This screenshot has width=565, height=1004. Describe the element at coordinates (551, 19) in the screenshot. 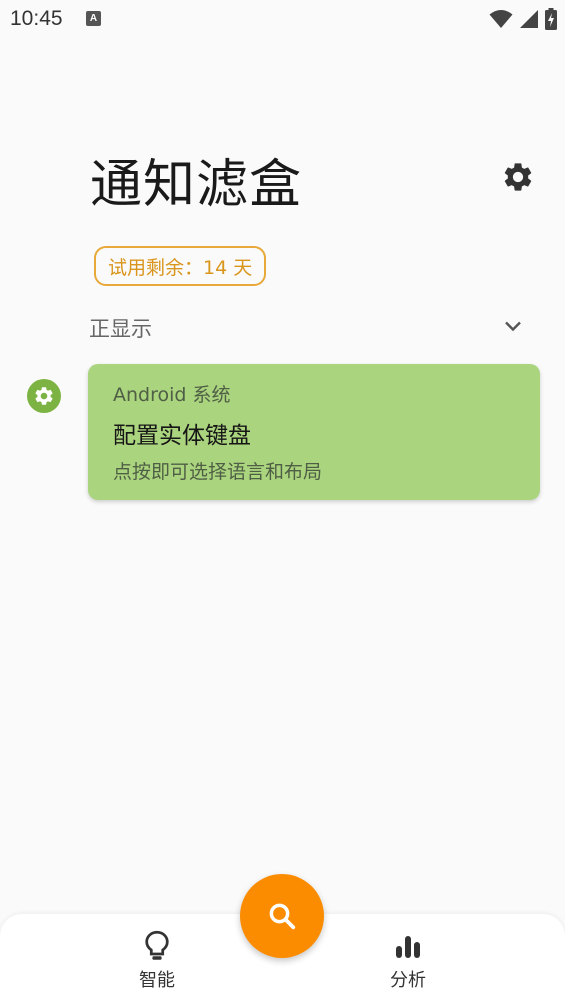

I see `battery-charging-icon` at that location.